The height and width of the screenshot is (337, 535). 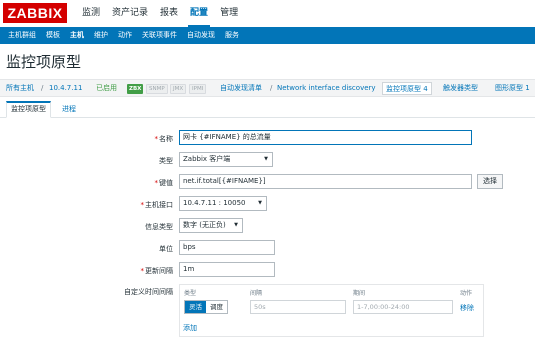 What do you see at coordinates (157, 271) in the screenshot?
I see `update-interval-label: *更新间隔` at bounding box center [157, 271].